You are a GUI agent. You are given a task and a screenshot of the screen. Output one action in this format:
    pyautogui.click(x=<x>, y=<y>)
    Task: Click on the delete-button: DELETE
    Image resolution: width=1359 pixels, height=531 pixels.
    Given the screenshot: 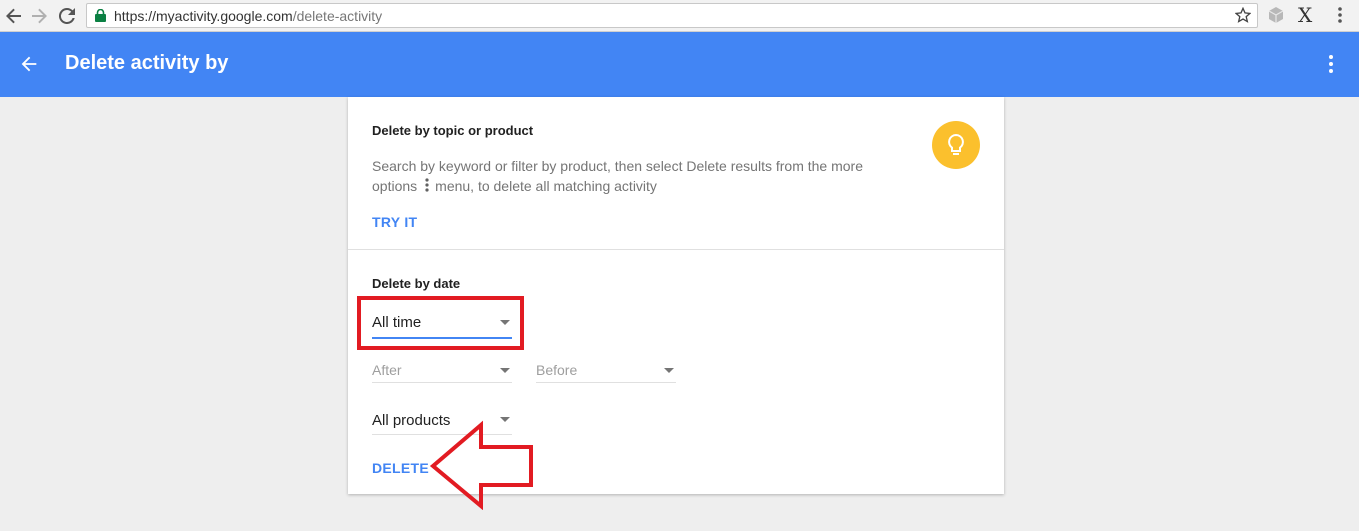 What is the action you would take?
    pyautogui.click(x=400, y=468)
    